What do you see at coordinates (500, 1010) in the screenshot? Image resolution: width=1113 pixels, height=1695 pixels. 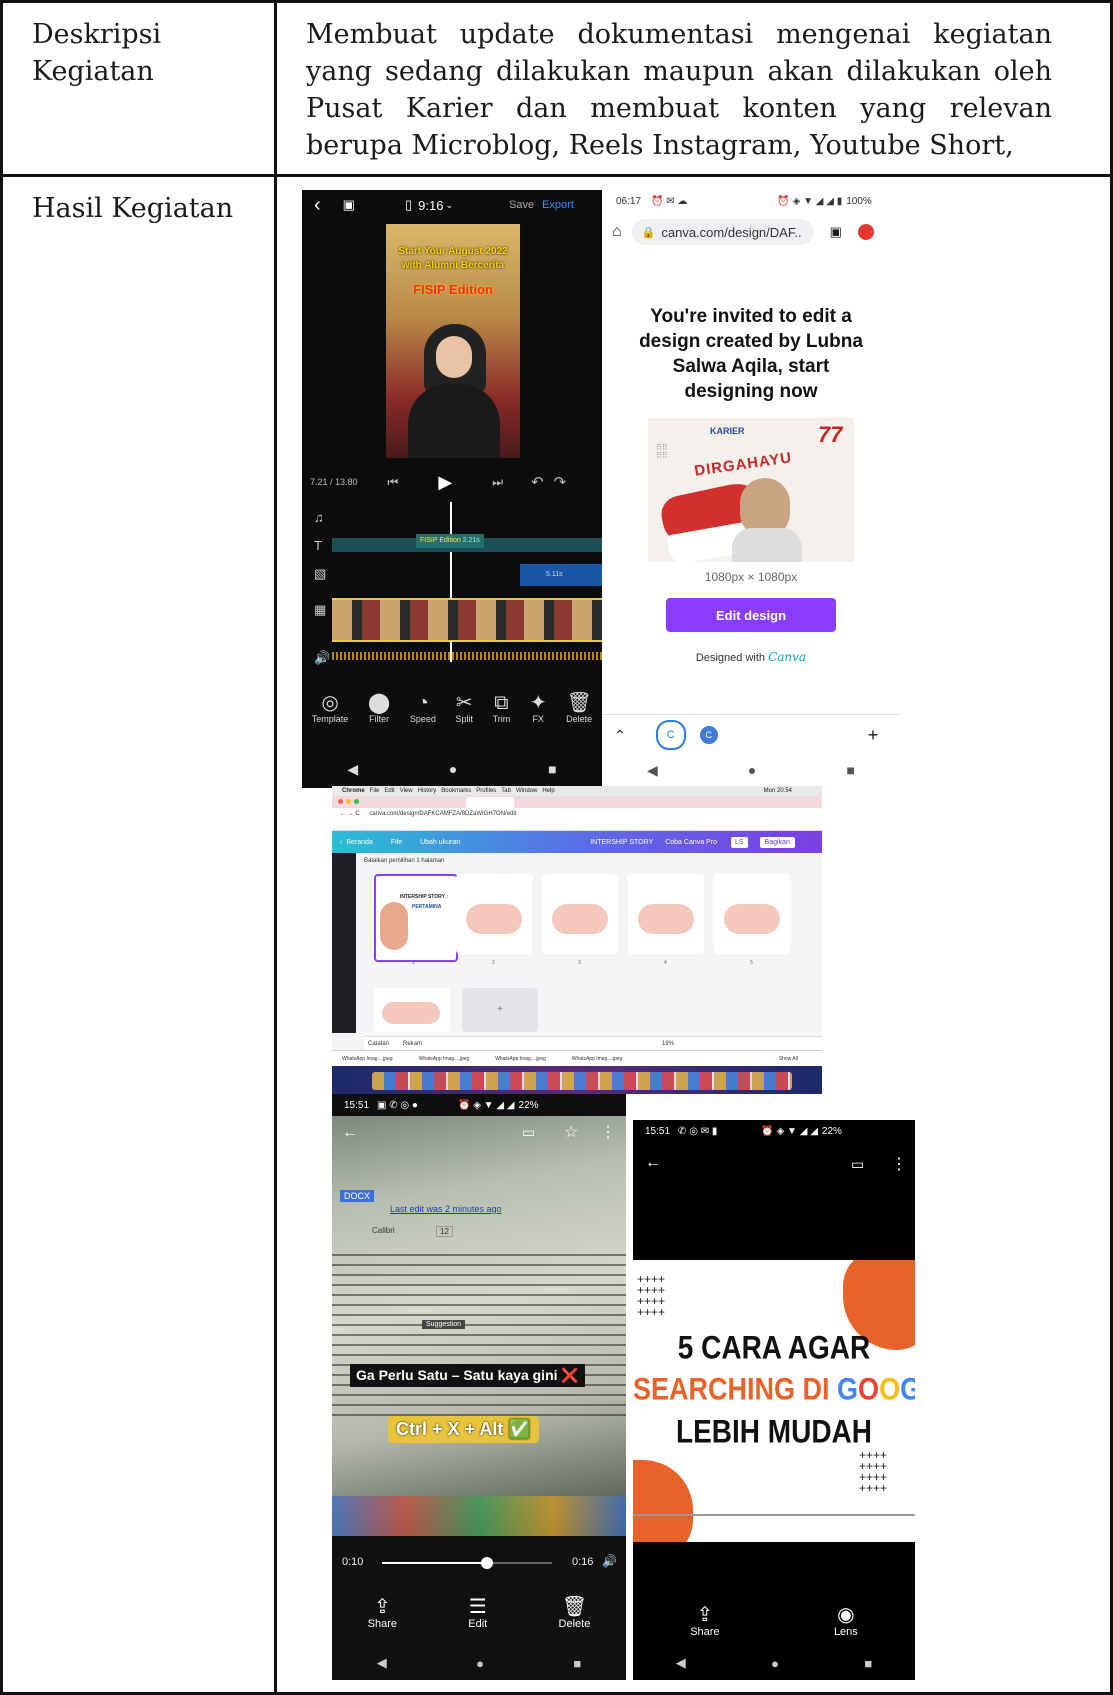 I see `add-page-button: +` at bounding box center [500, 1010].